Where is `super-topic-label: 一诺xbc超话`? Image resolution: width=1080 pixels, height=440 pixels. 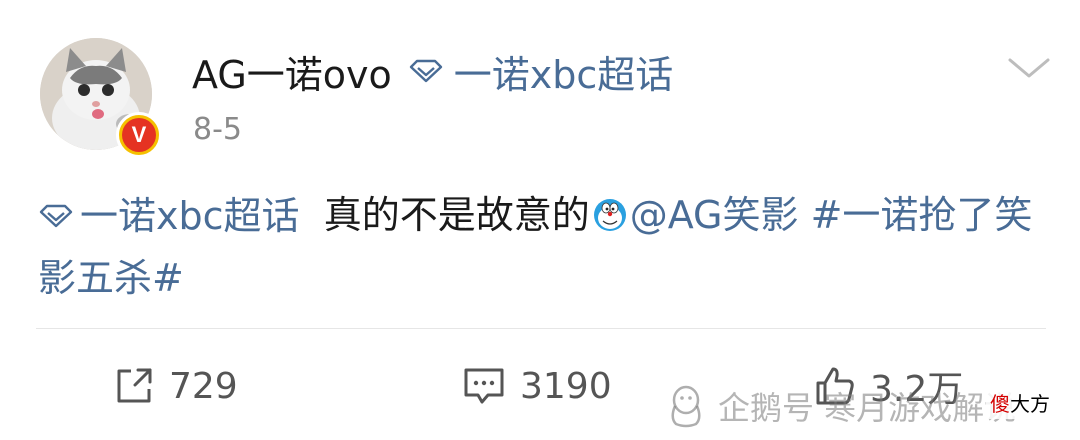 super-topic-label: 一诺xbc超话 is located at coordinates (563, 74).